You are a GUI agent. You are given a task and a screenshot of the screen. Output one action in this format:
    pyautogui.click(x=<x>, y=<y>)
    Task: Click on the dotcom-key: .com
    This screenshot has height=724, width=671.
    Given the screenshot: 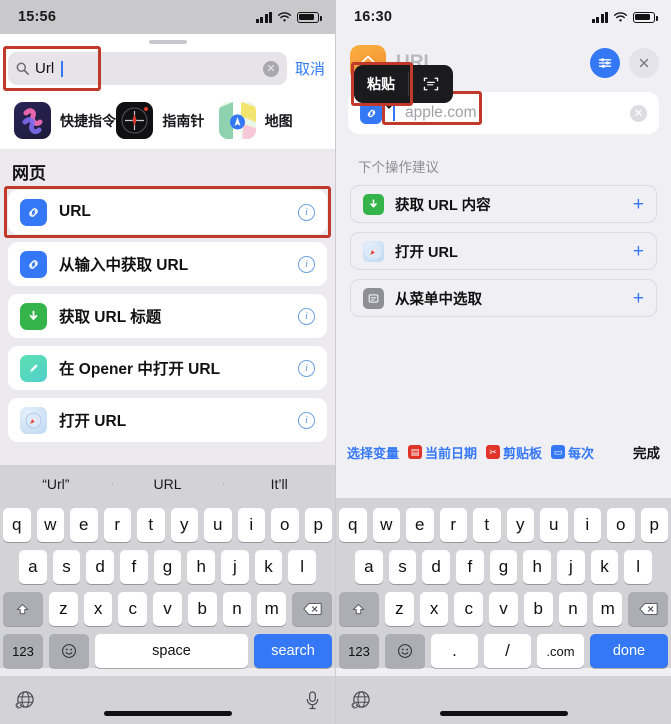 What is the action you would take?
    pyautogui.click(x=560, y=651)
    